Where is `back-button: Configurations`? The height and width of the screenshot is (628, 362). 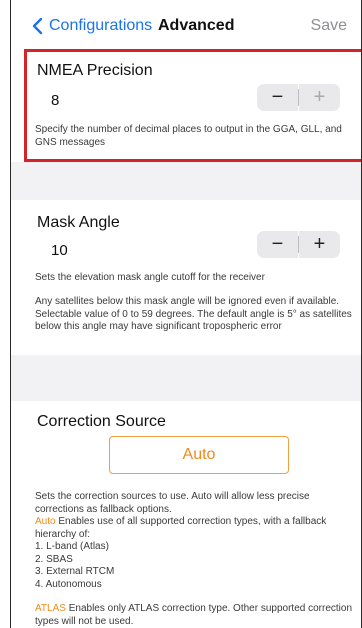 back-button: Configurations is located at coordinates (90, 26).